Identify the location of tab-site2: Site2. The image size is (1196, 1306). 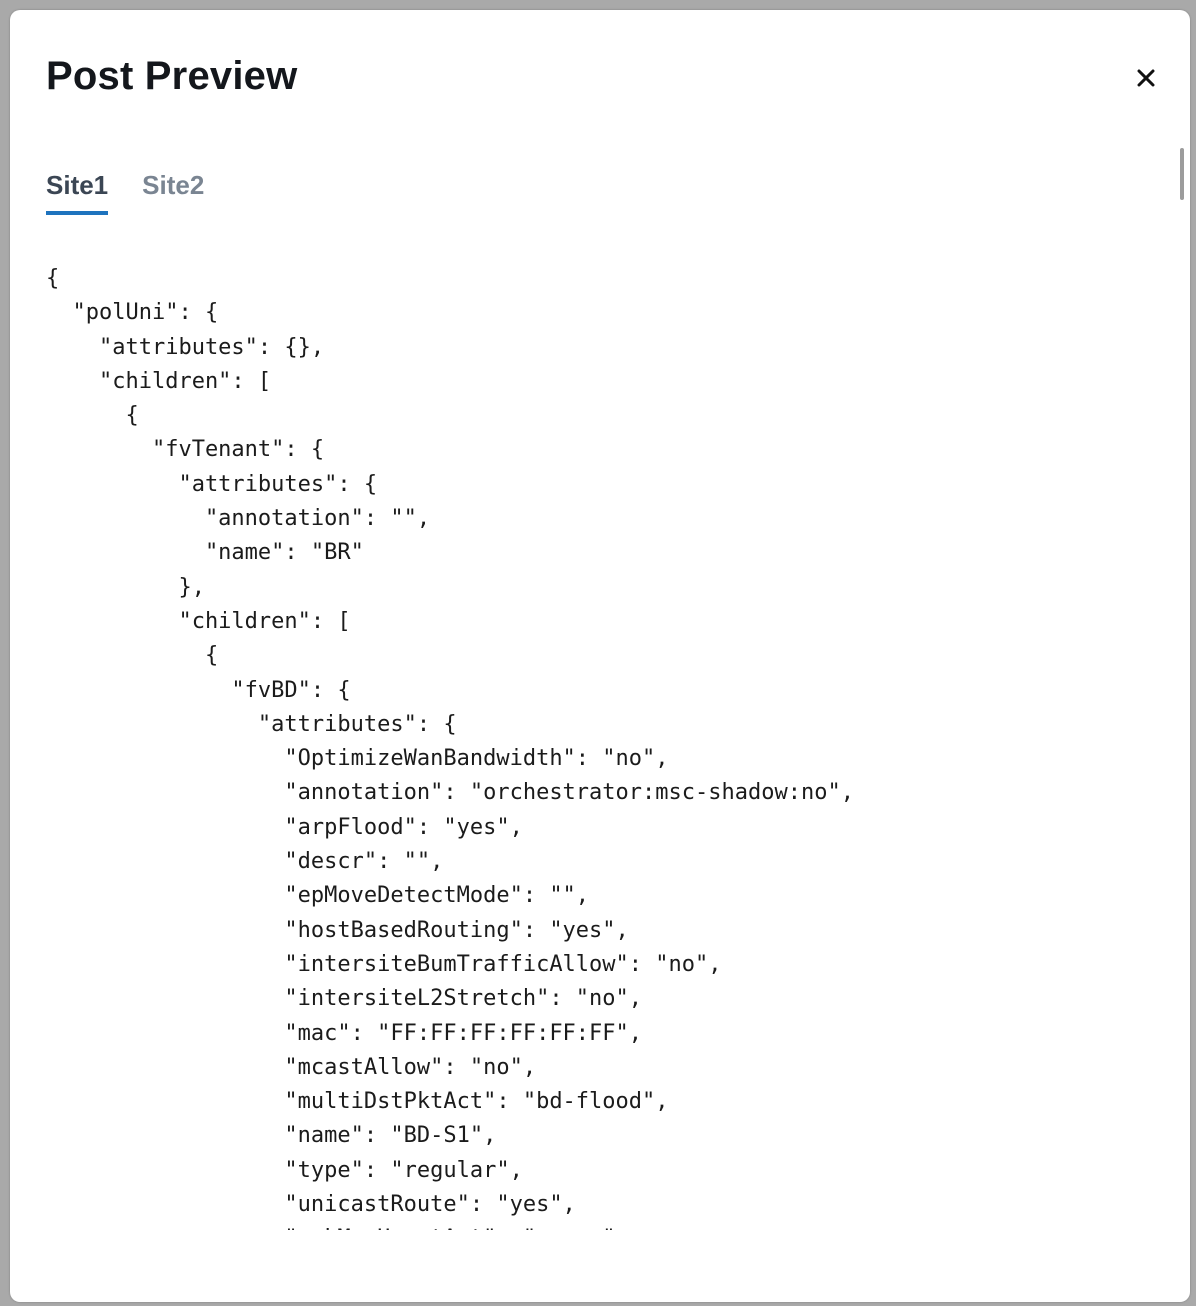
(173, 192).